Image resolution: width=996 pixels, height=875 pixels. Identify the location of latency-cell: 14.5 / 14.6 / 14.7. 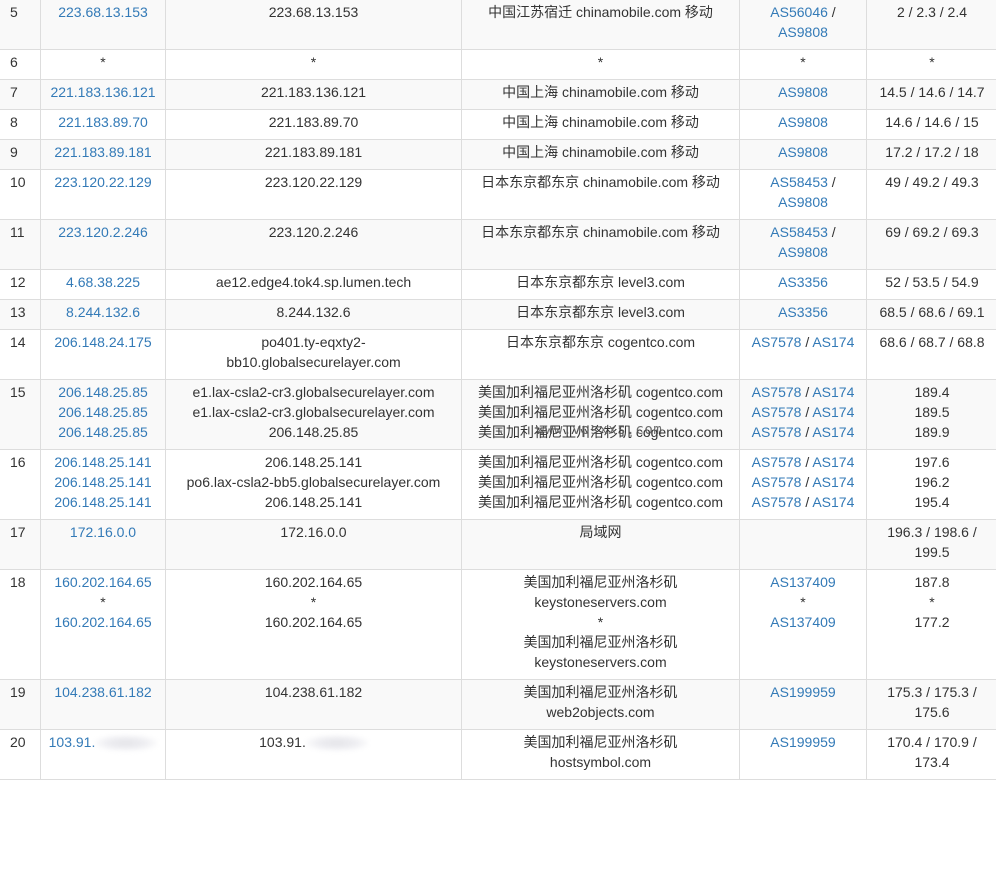
(931, 94).